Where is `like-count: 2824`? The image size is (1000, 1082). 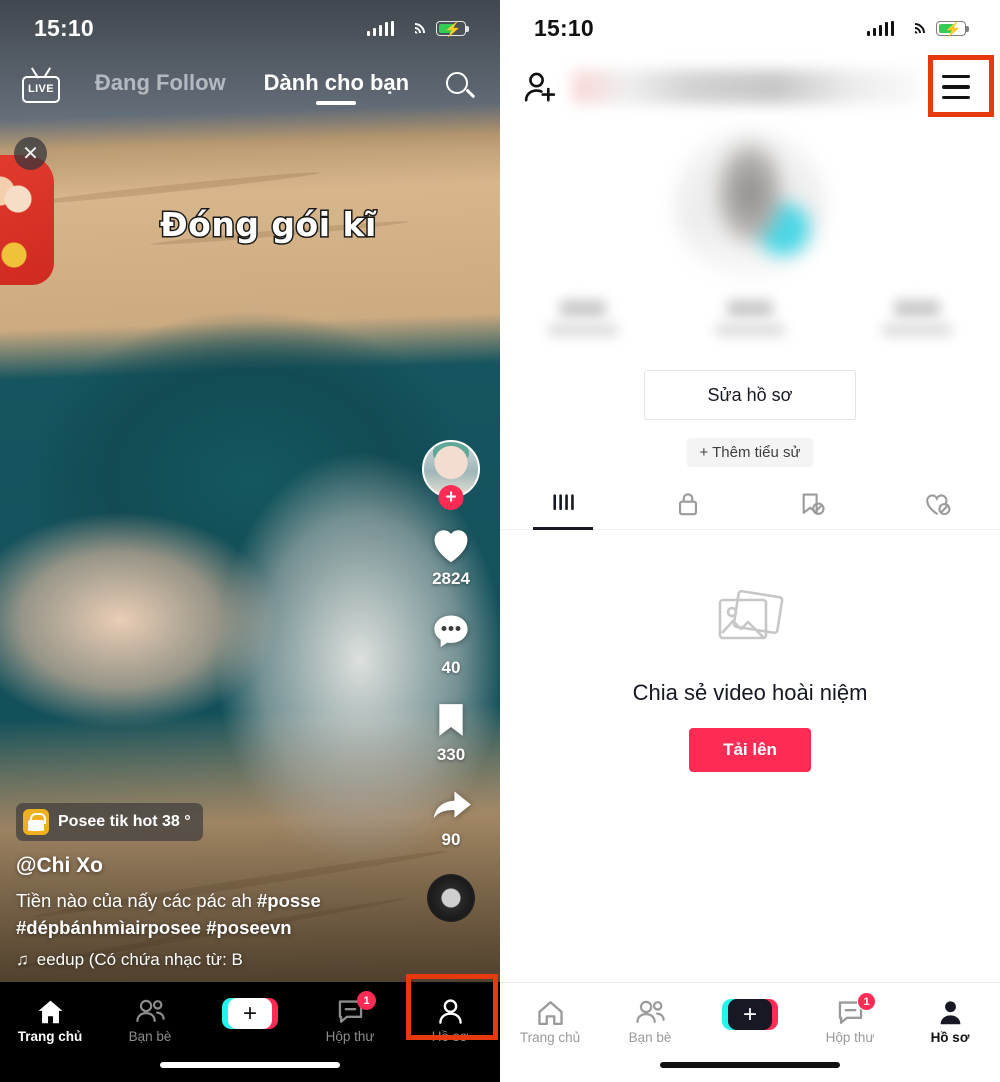 like-count: 2824 is located at coordinates (451, 578).